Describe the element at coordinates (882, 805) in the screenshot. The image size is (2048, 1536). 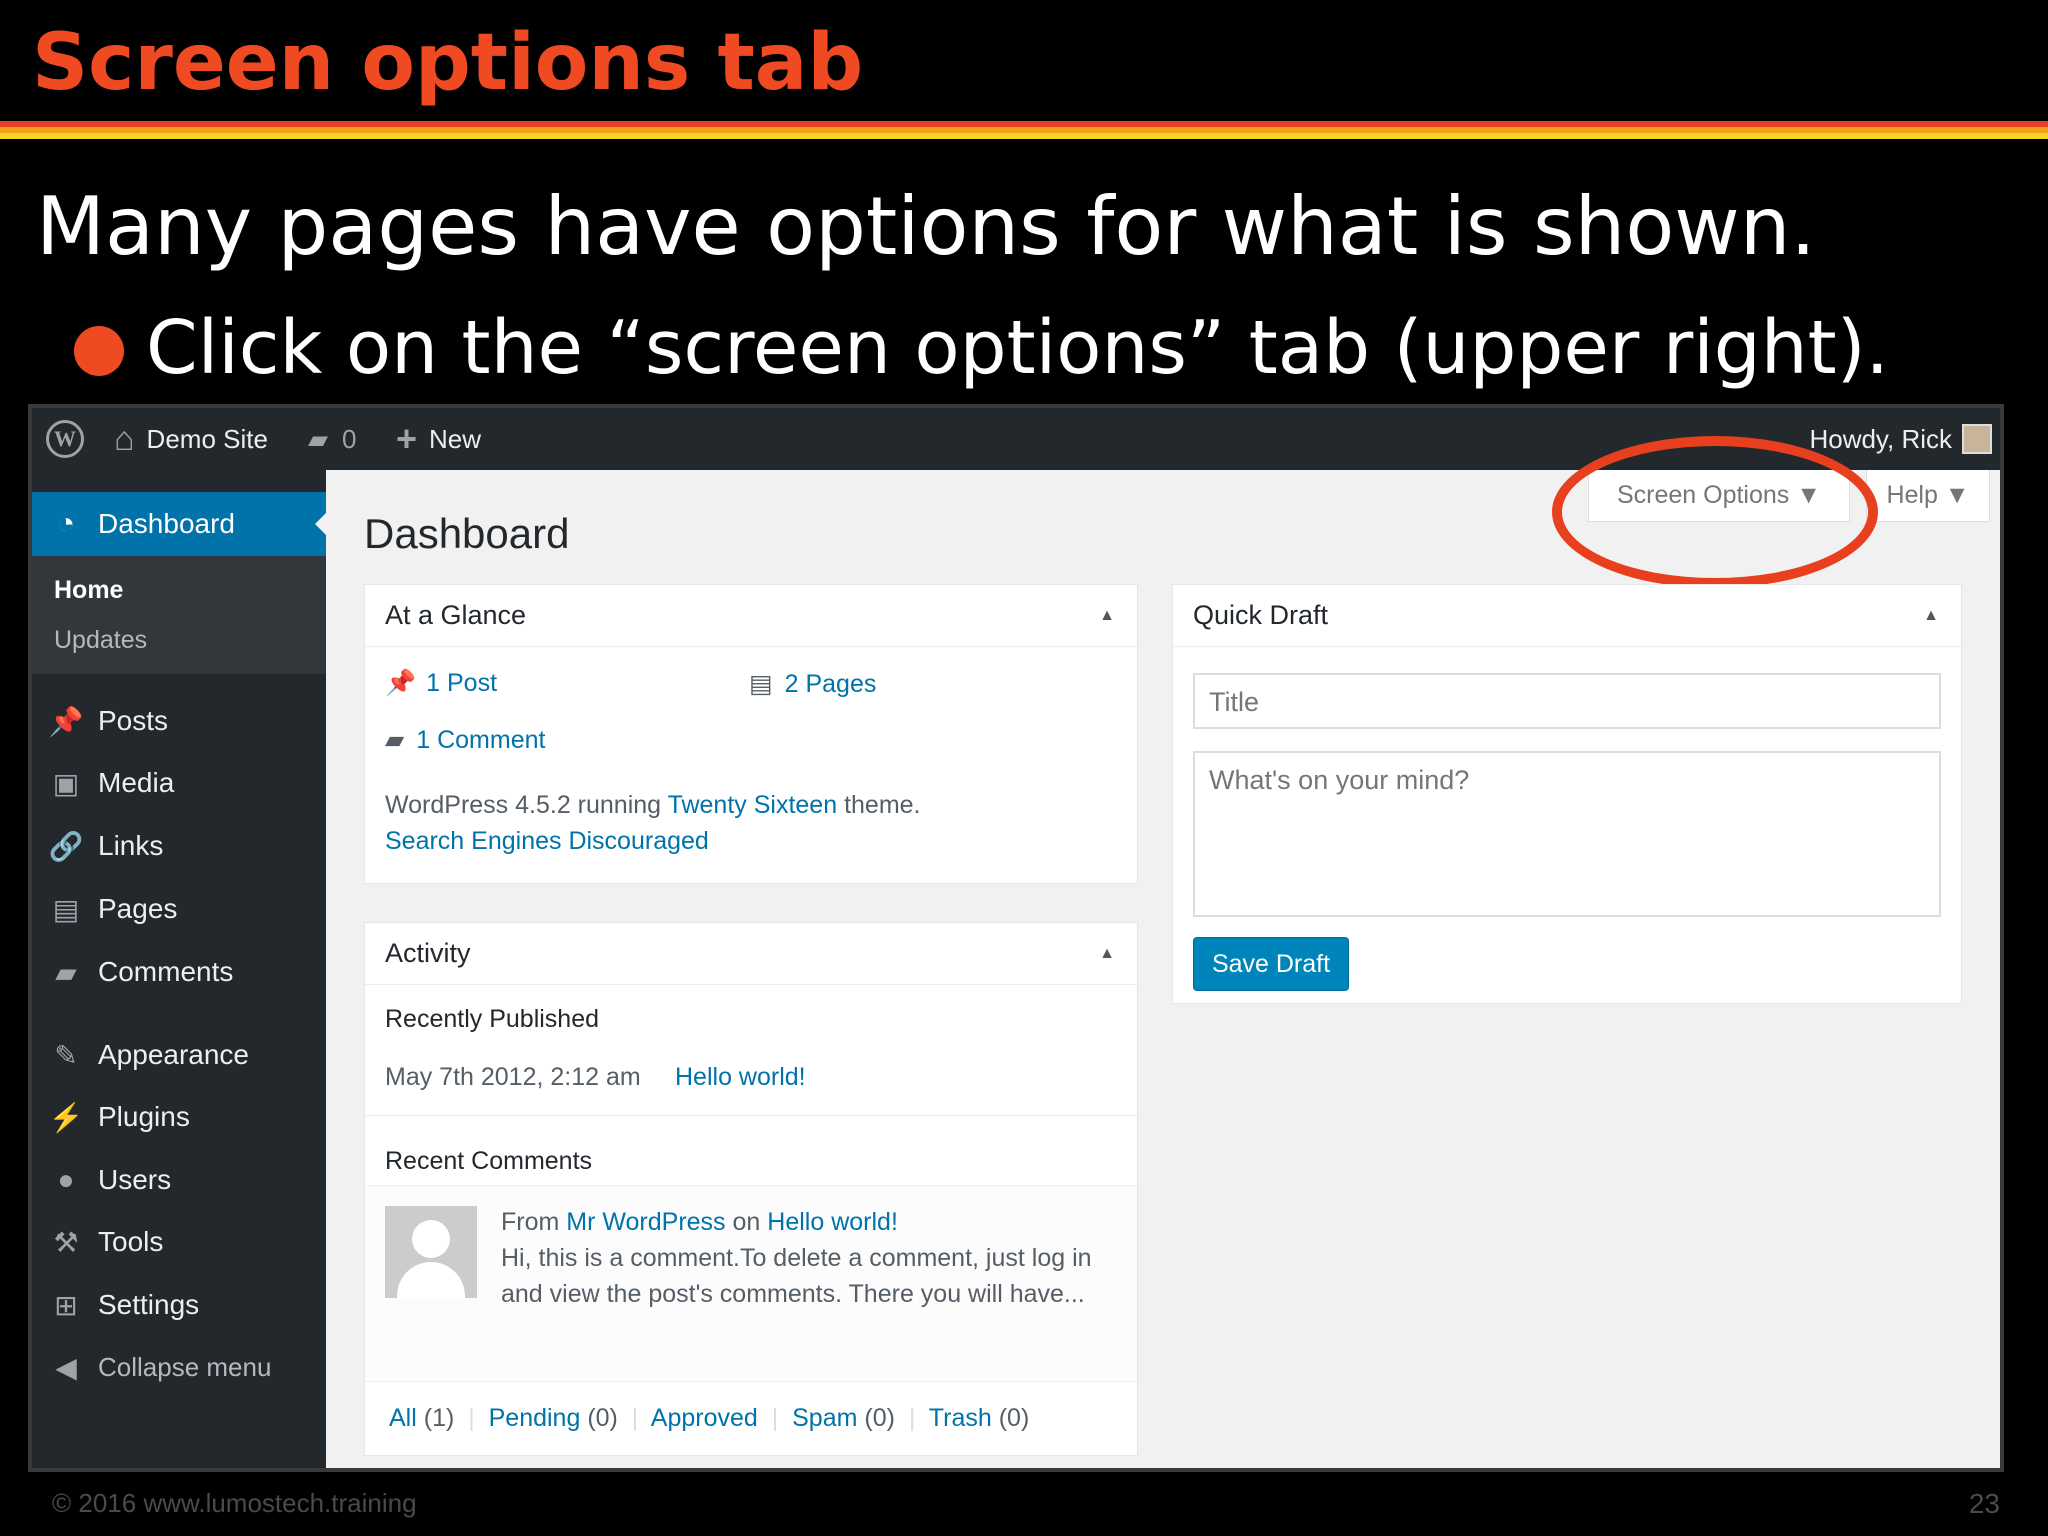
I see `wp-version-suffix: theme.` at that location.